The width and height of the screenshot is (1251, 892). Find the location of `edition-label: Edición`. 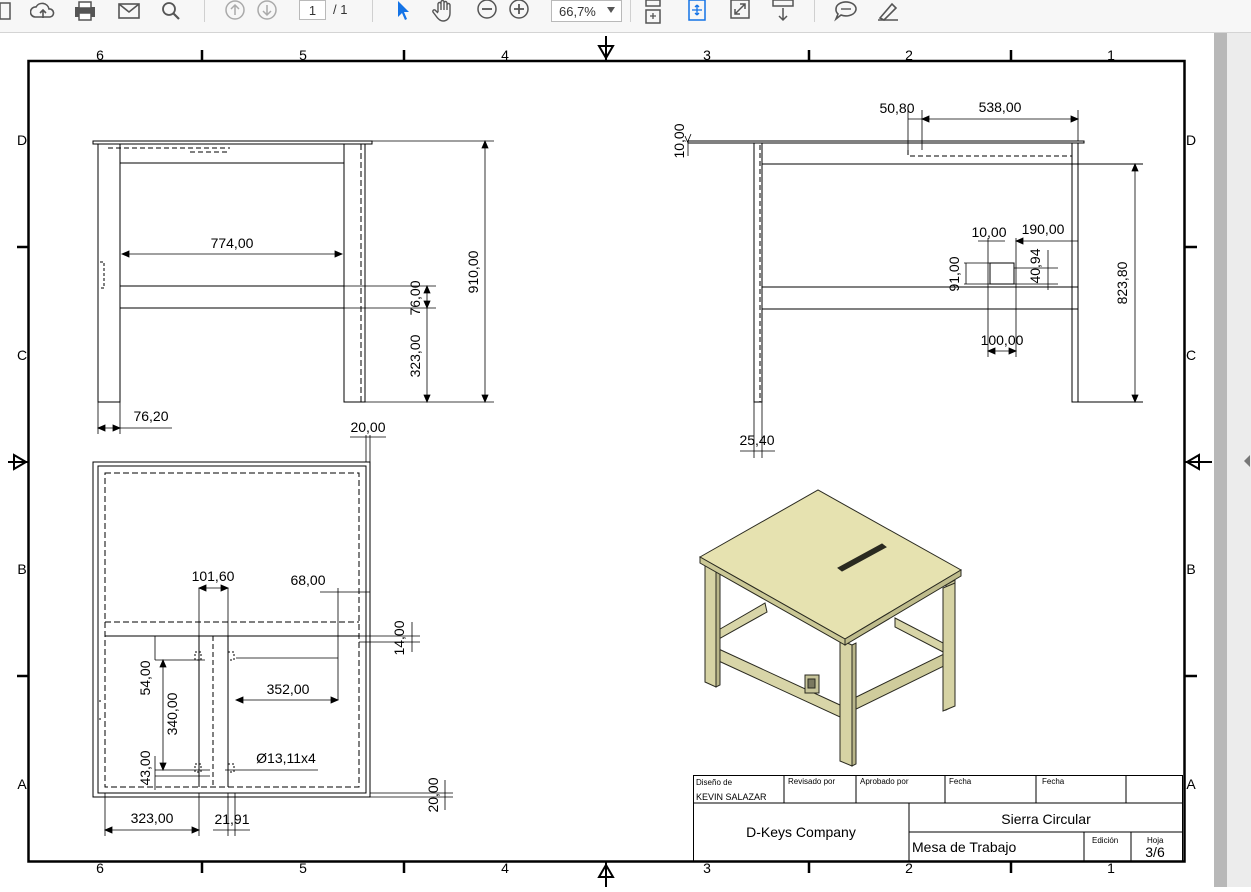

edition-label: Edición is located at coordinates (1105, 840).